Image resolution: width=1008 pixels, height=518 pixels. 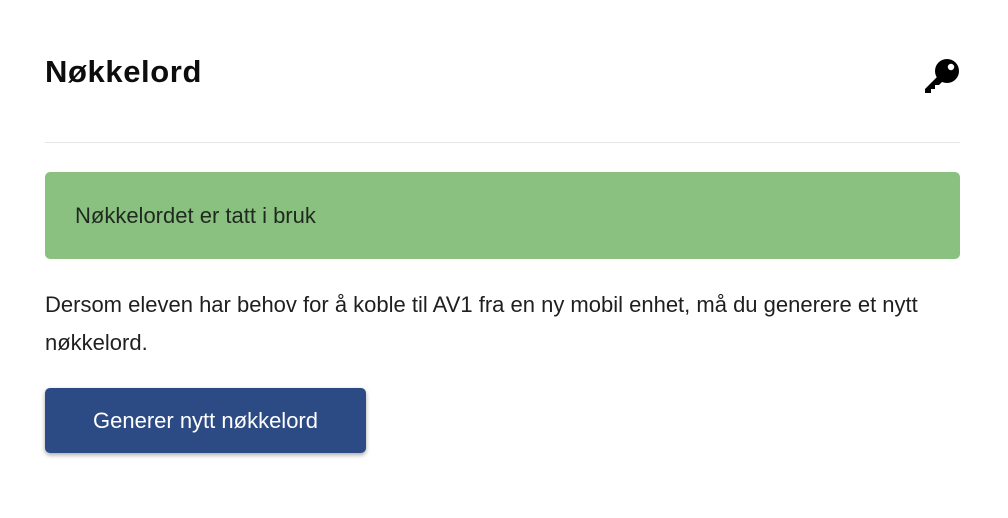 I want to click on alert-message: Nøkkelordet er tatt i bruk, so click(x=195, y=215).